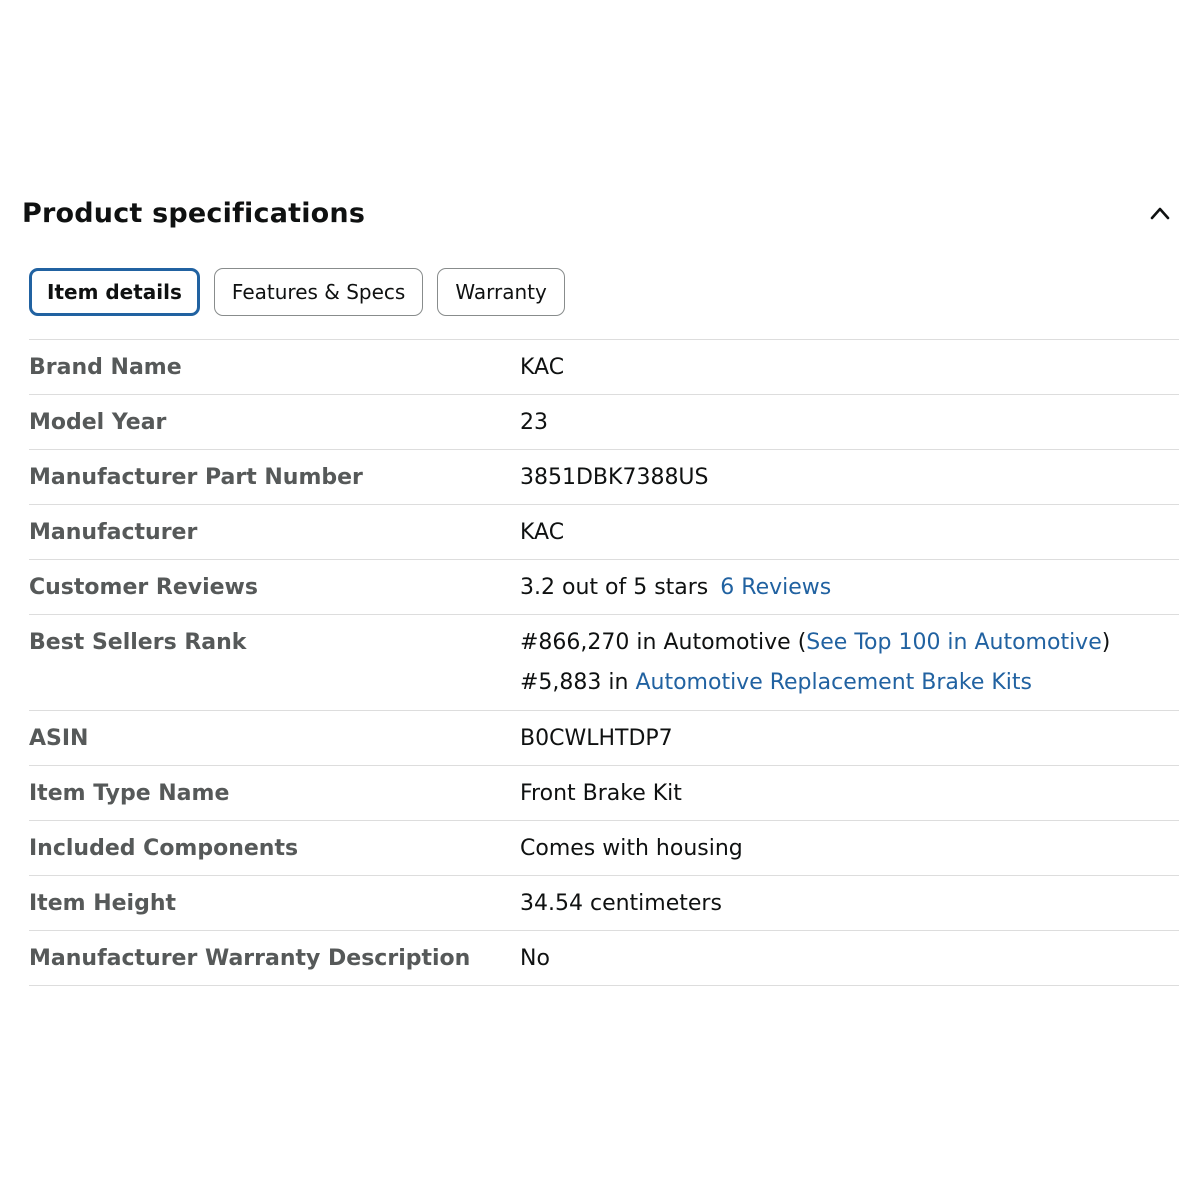  I want to click on spec-value-part-number: 3851DBK7388US, so click(614, 477).